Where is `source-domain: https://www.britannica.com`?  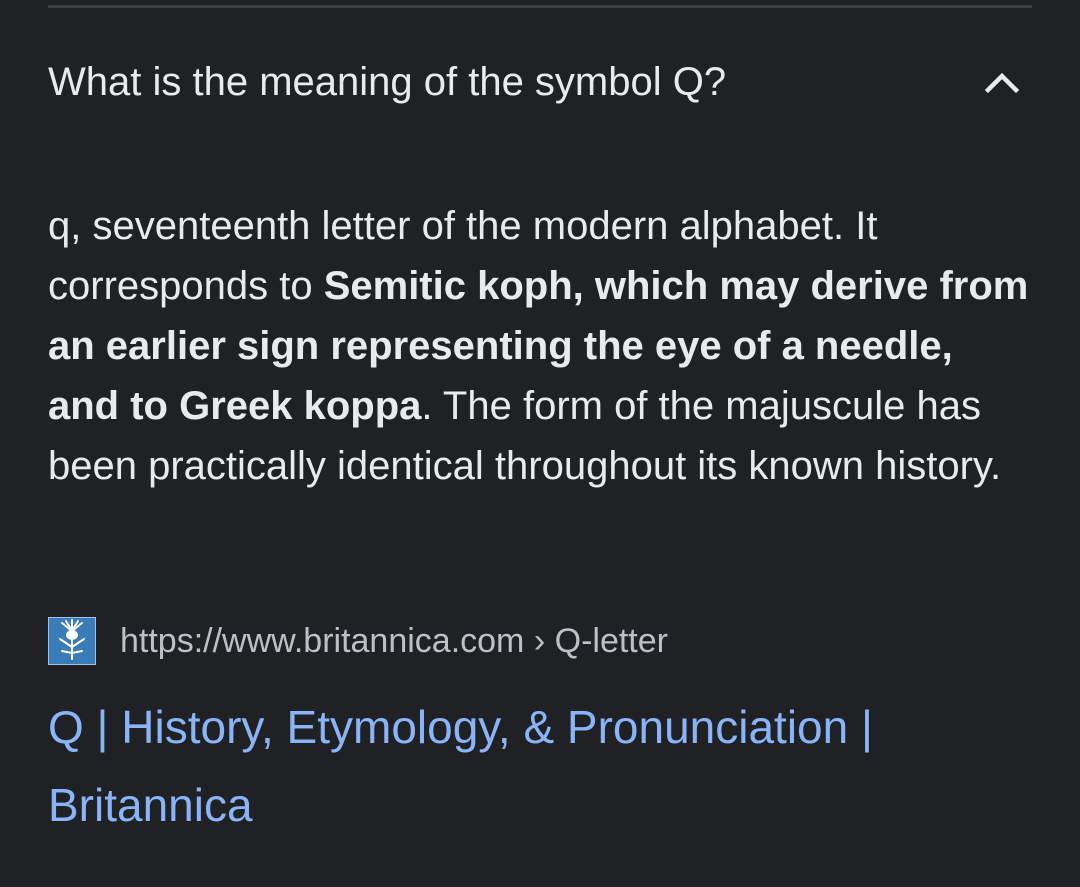
source-domain: https://www.britannica.com is located at coordinates (322, 640).